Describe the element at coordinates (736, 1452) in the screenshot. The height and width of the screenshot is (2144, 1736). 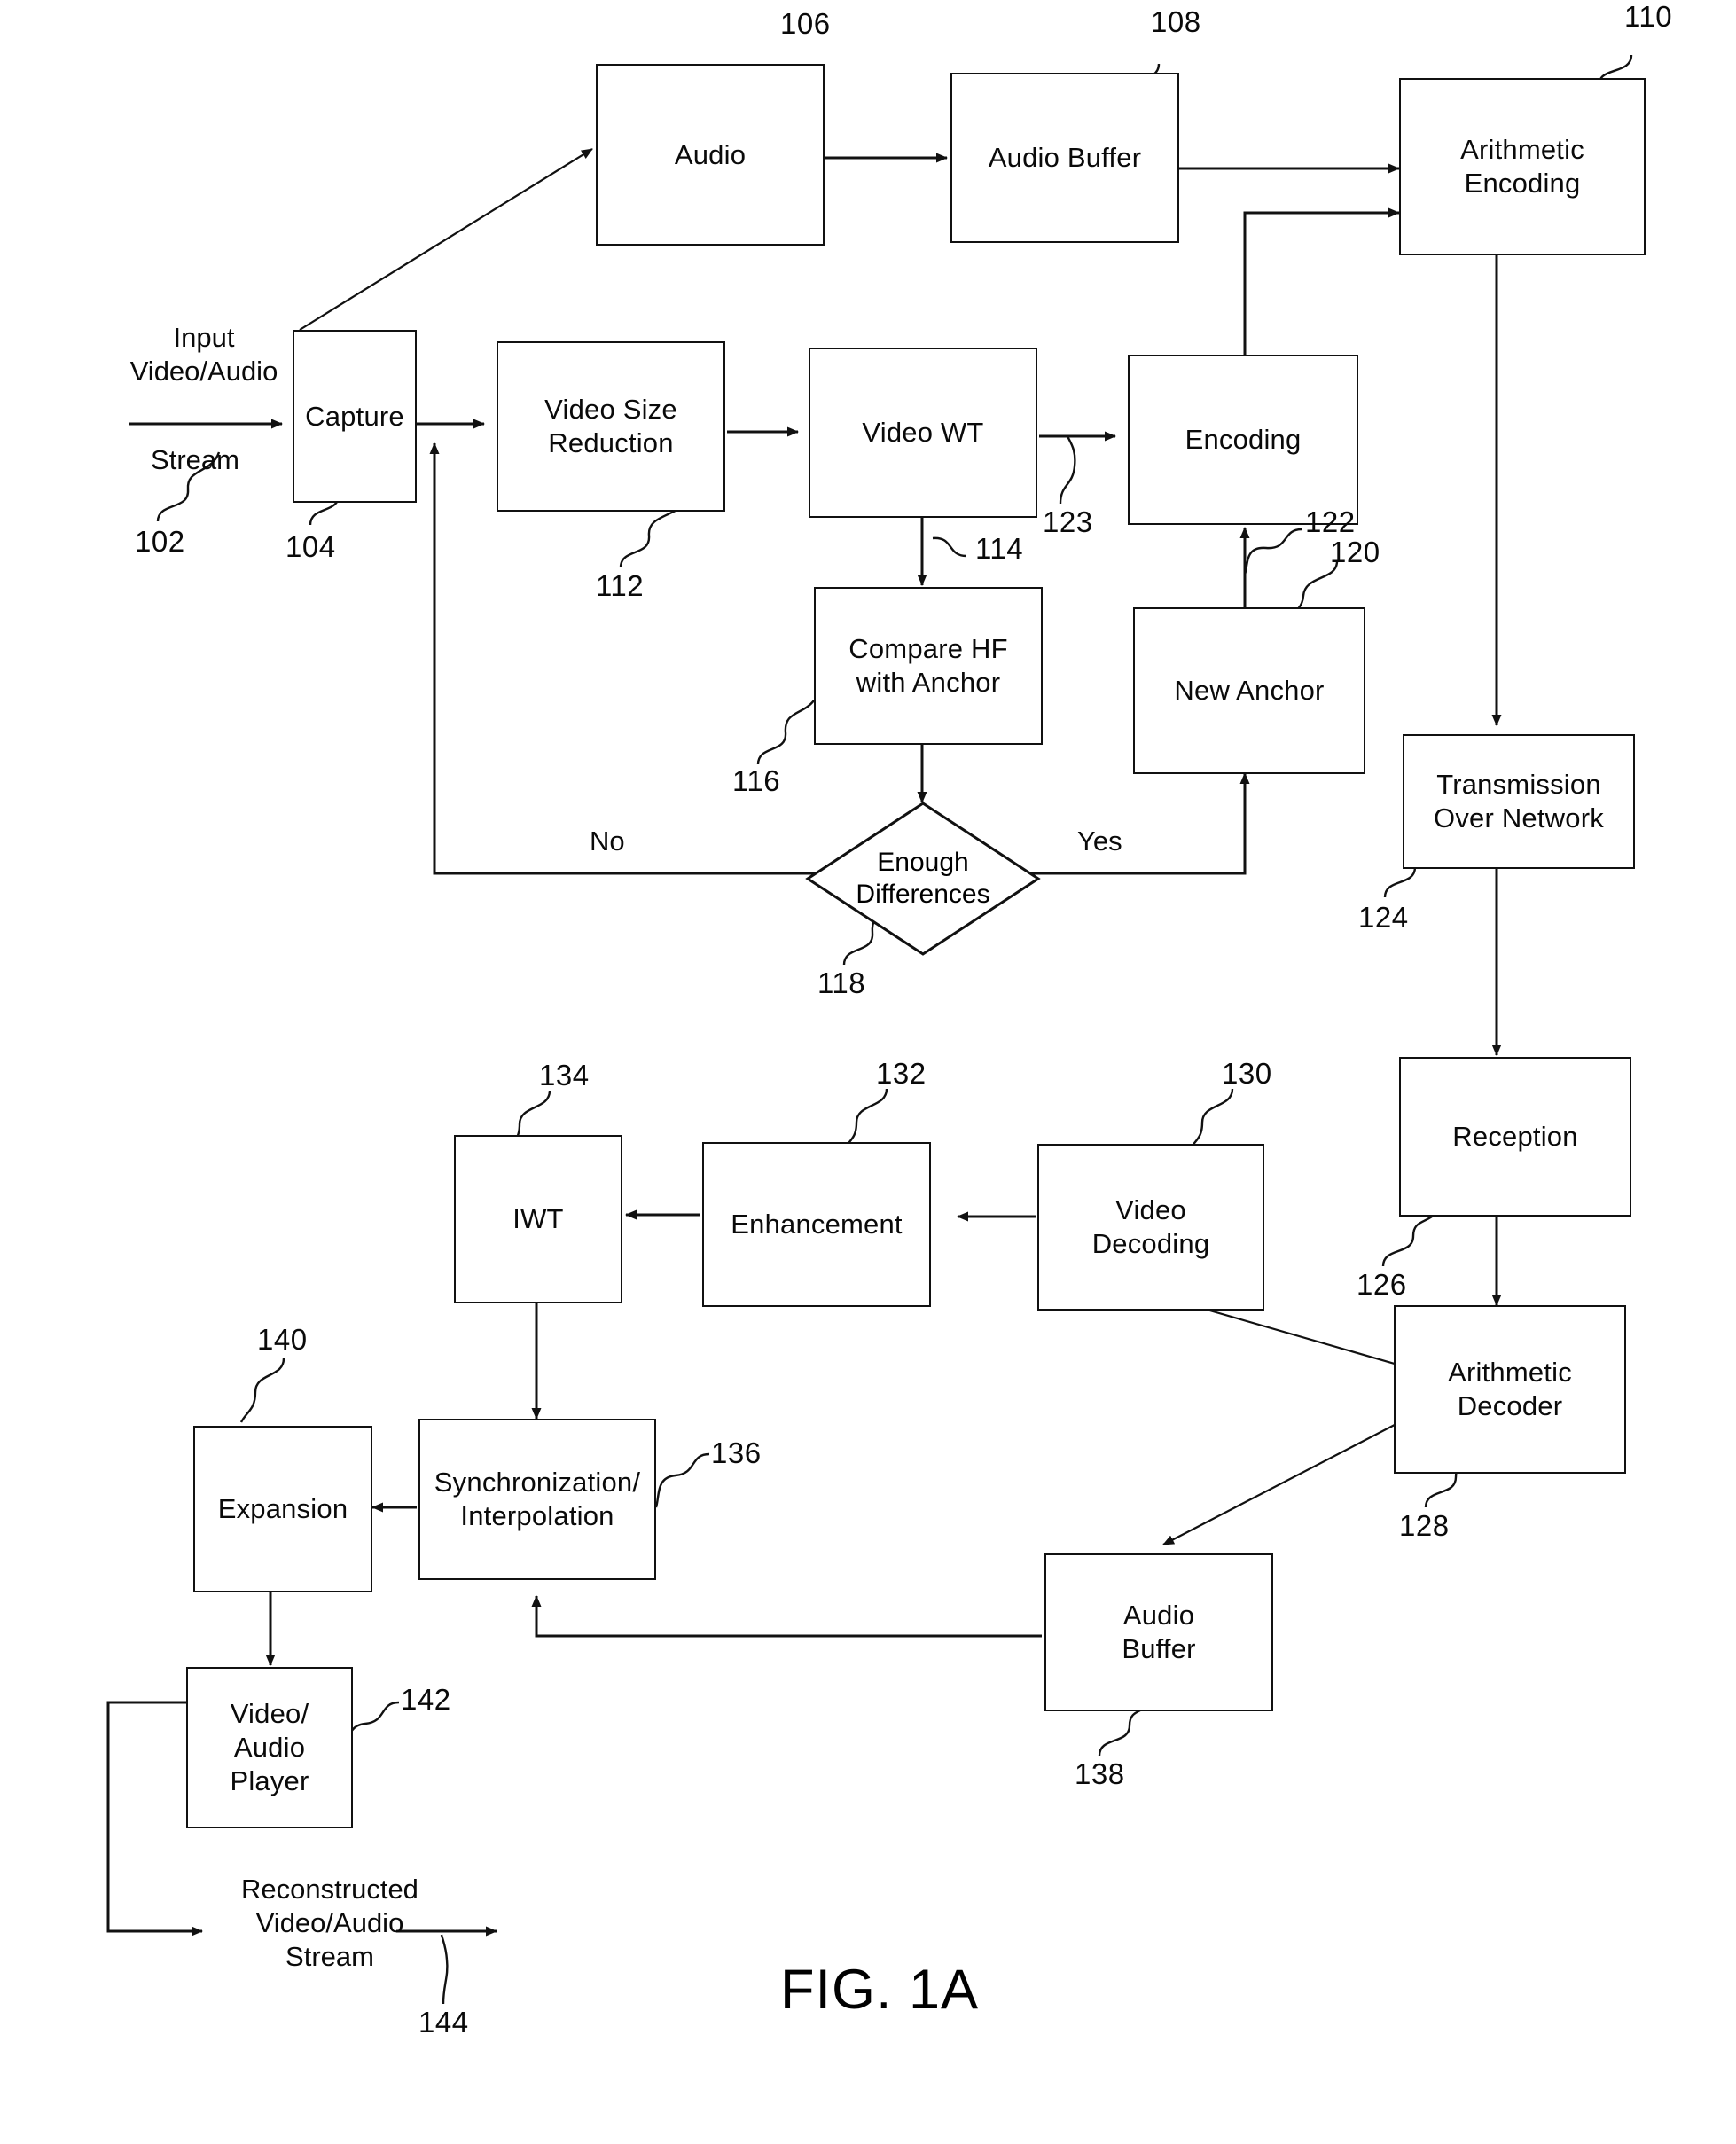
I see `ref-136: 136` at that location.